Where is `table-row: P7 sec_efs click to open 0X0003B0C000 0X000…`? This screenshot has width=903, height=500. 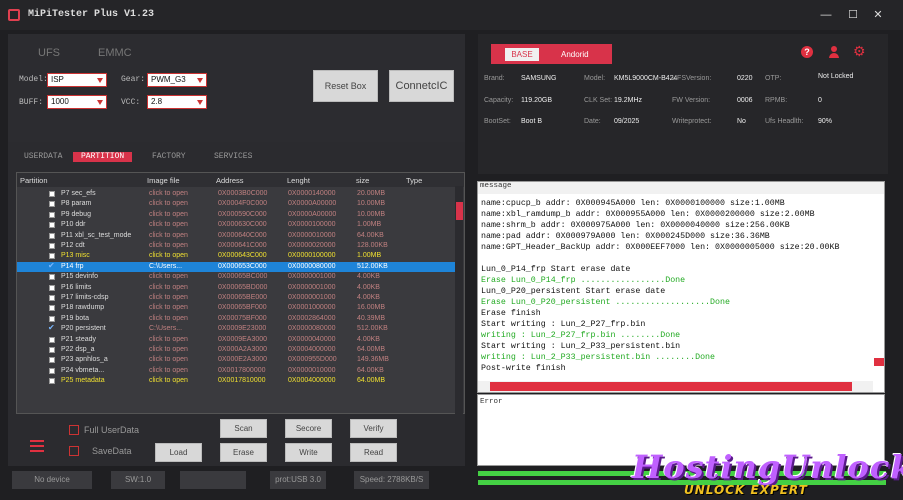
table-row: P7 sec_efs click to open 0X0003B0C000 0X000… is located at coordinates (237, 194).